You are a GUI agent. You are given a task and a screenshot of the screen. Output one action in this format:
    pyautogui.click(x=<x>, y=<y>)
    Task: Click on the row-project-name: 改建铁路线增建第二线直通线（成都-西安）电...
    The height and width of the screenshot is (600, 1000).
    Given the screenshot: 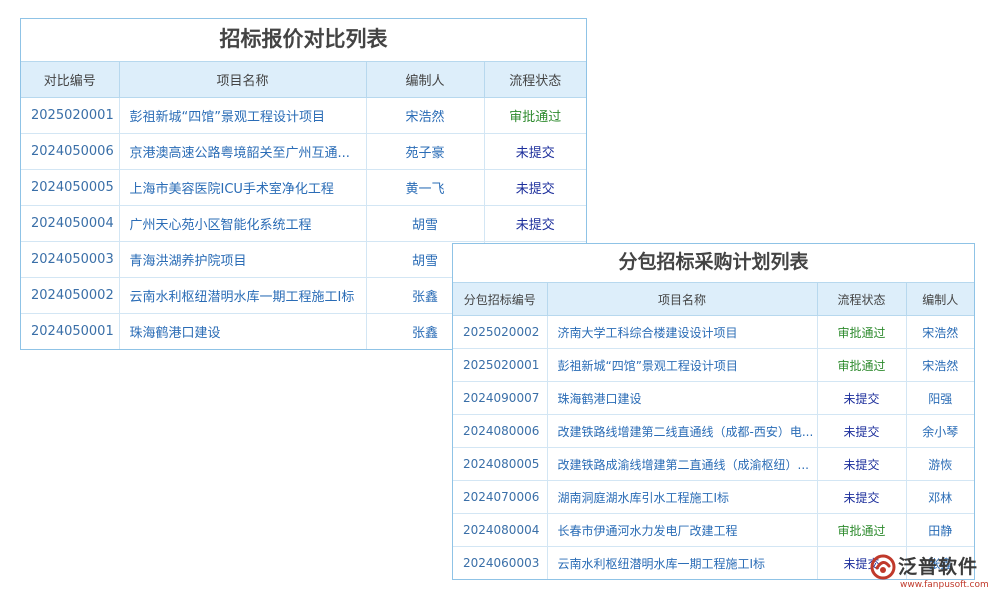 What is the action you would take?
    pyautogui.click(x=682, y=431)
    